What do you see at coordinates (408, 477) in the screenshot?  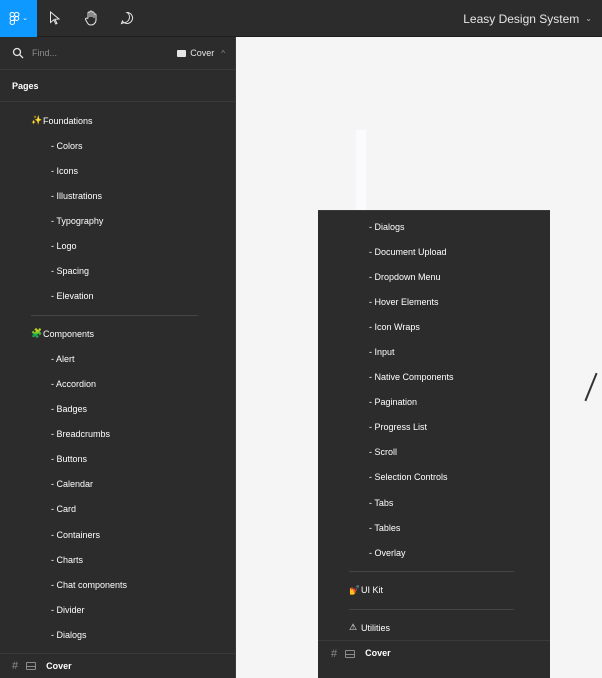 I see `page-label: - Selection Controls` at bounding box center [408, 477].